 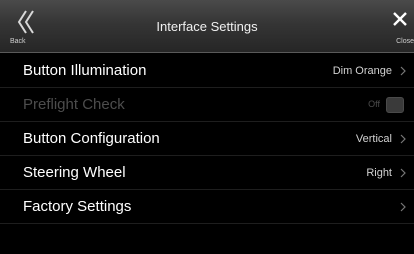 What do you see at coordinates (379, 173) in the screenshot?
I see `setting-value: Right` at bounding box center [379, 173].